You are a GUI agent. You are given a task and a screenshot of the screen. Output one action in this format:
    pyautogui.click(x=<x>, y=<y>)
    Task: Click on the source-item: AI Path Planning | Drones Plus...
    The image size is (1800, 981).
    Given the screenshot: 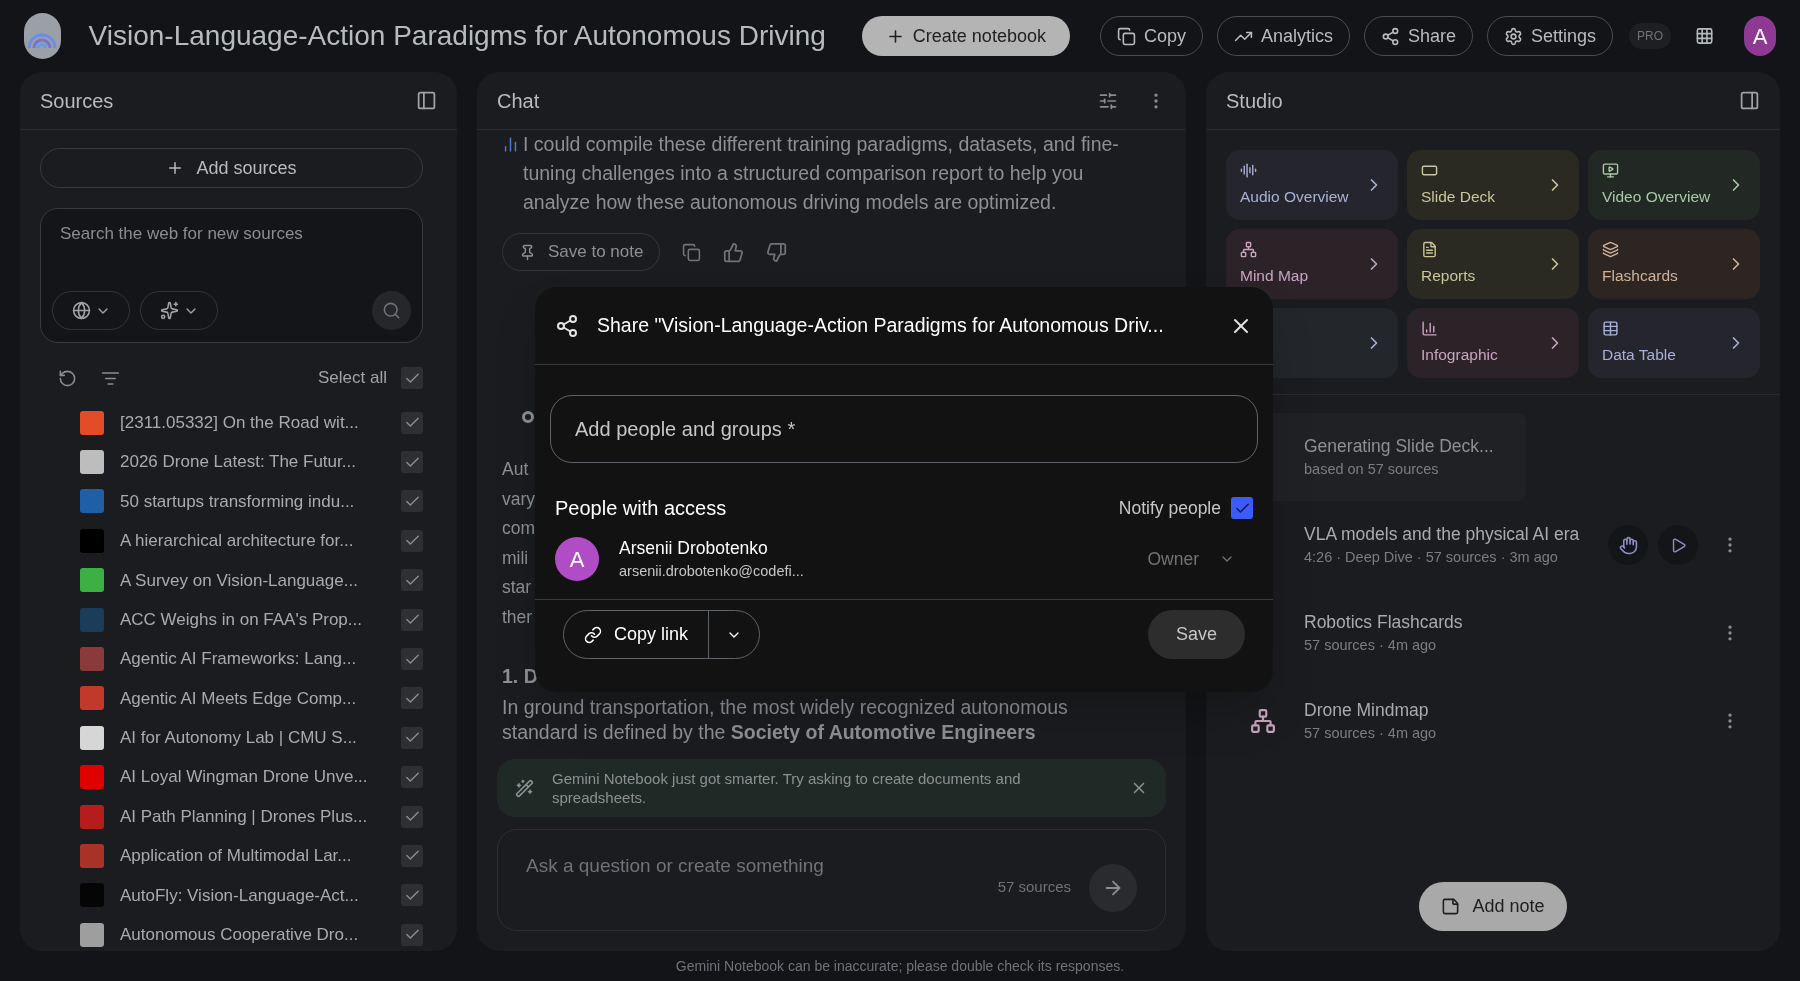 What is the action you would take?
    pyautogui.click(x=238, y=816)
    